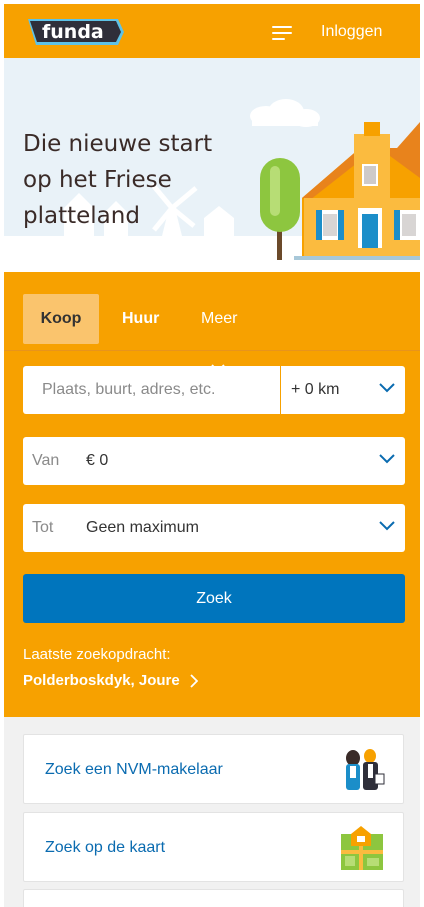 This screenshot has height=907, width=424. Describe the element at coordinates (213, 847) in the screenshot. I see `map-search-card: Zoek op de kaart` at that location.